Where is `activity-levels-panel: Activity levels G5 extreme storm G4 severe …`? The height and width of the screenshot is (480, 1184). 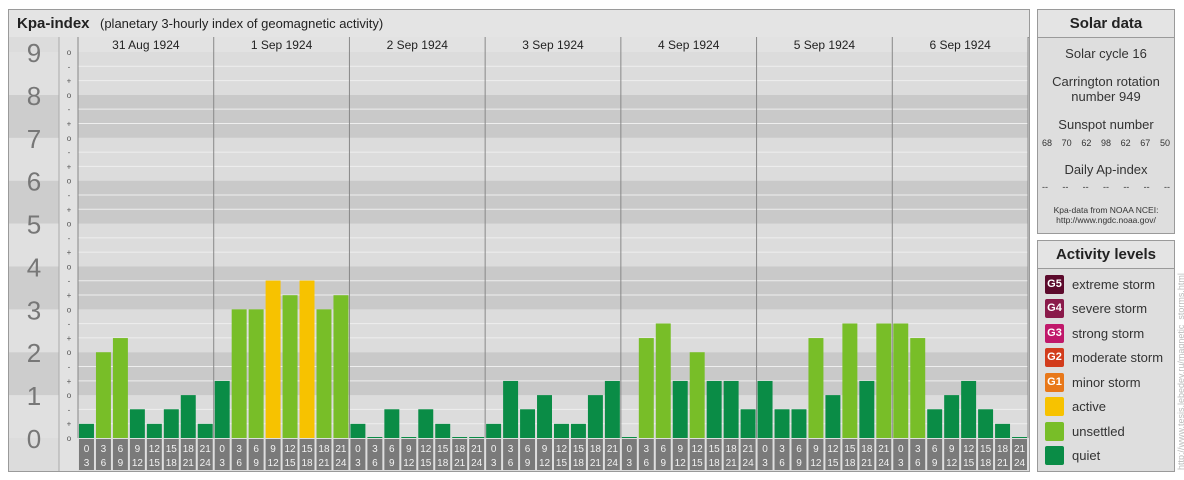 activity-levels-panel: Activity levels G5 extreme storm G4 severe … is located at coordinates (1106, 356).